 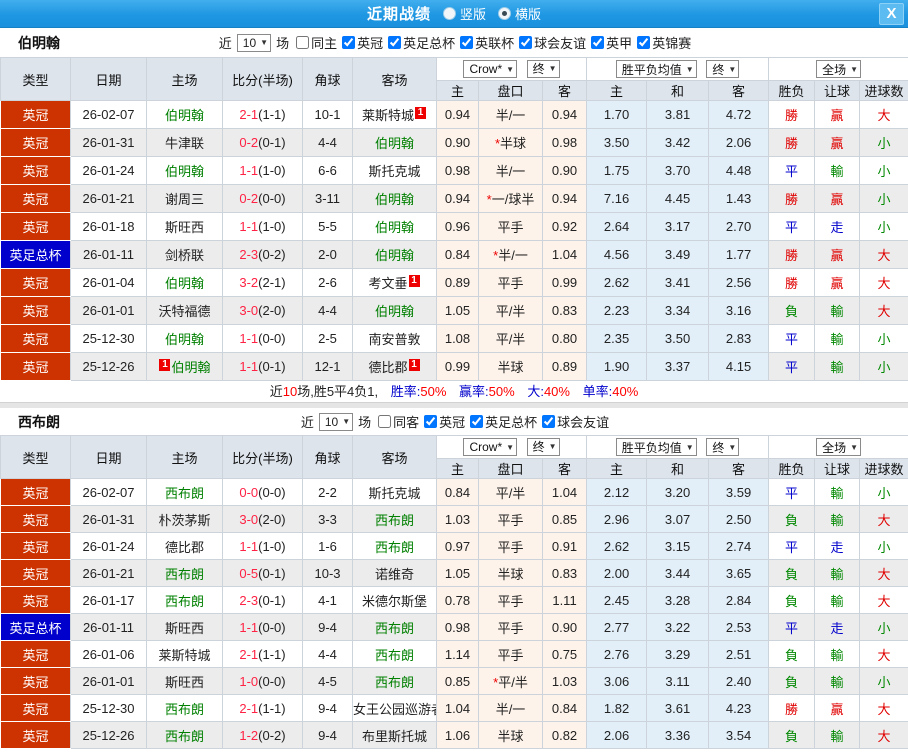 What do you see at coordinates (327, 492) in the screenshot?
I see `corners: 2-2` at bounding box center [327, 492].